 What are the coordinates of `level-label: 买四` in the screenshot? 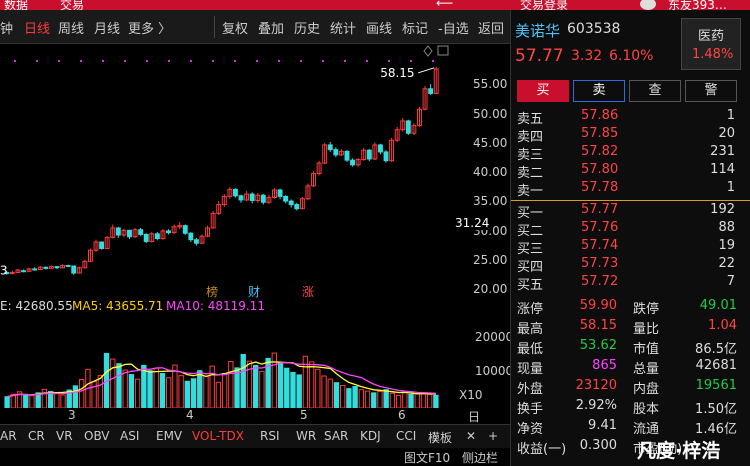 It's located at (530, 267).